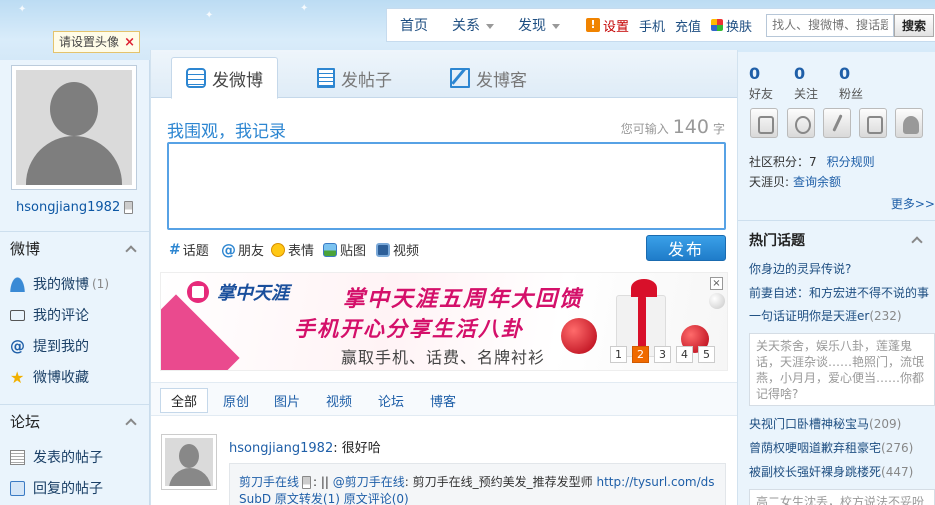 The height and width of the screenshot is (505, 935). What do you see at coordinates (74, 421) in the screenshot?
I see `section-header-forum: 论坛` at bounding box center [74, 421].